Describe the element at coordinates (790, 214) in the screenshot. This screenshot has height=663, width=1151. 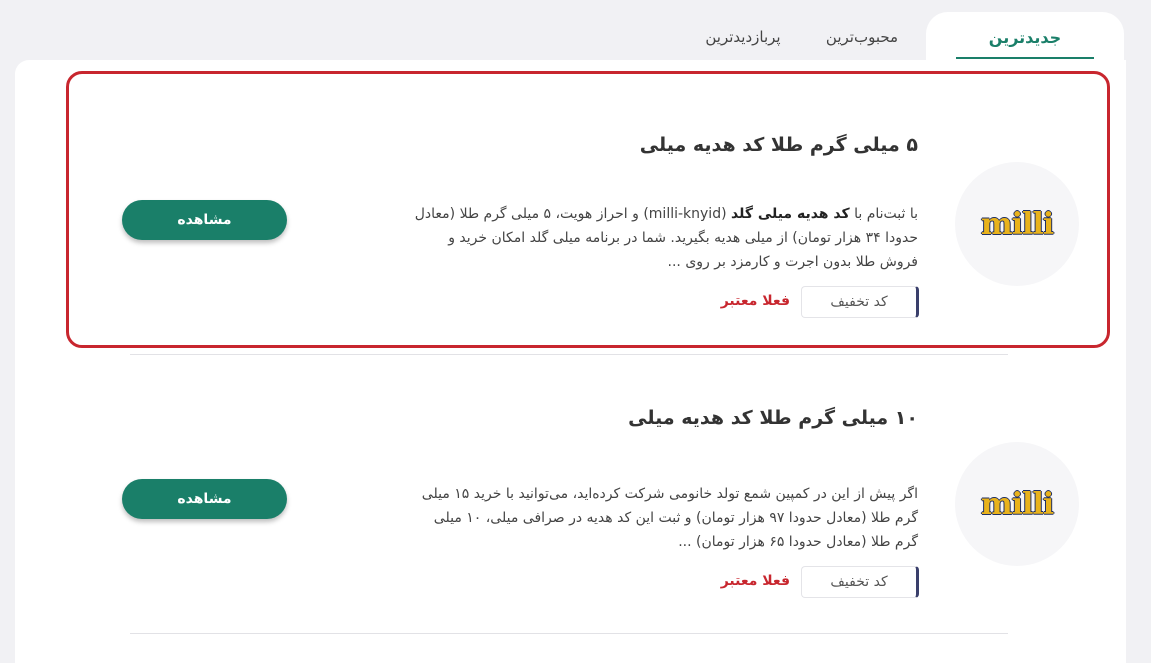
I see `desc-text-bold: کد هدیه میلی گلد` at that location.